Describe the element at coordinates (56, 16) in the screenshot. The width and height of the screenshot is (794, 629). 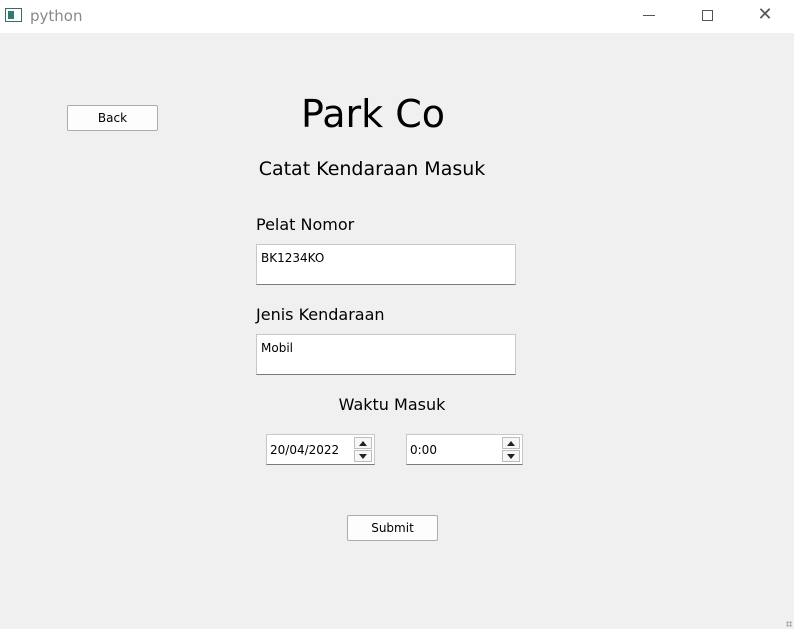
I see `window-title: python` at that location.